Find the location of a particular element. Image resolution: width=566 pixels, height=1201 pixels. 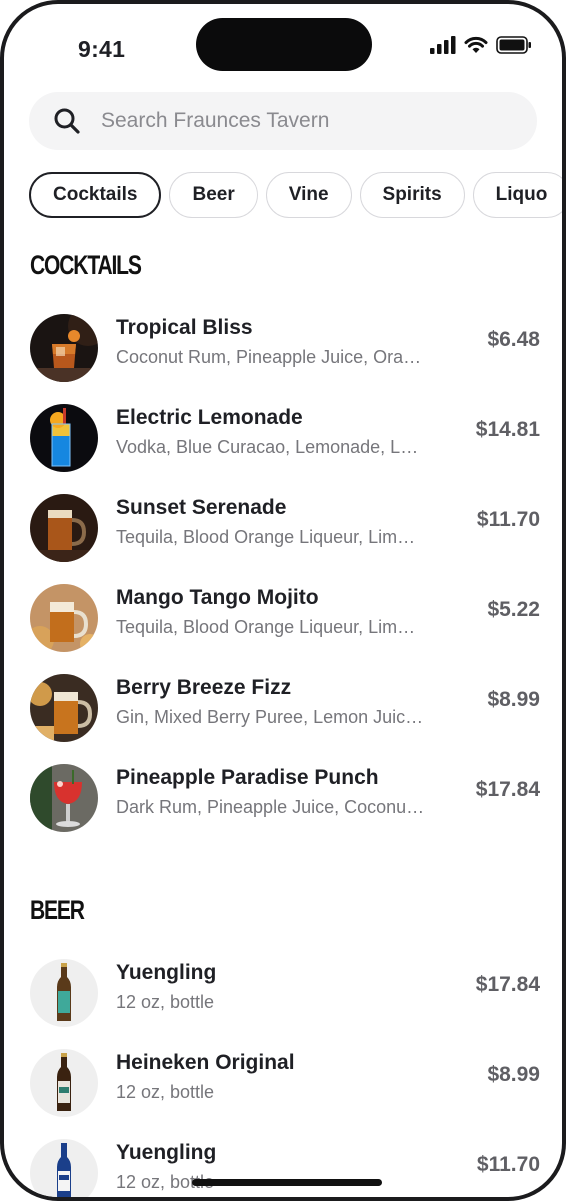

signal-icon is located at coordinates (443, 45).